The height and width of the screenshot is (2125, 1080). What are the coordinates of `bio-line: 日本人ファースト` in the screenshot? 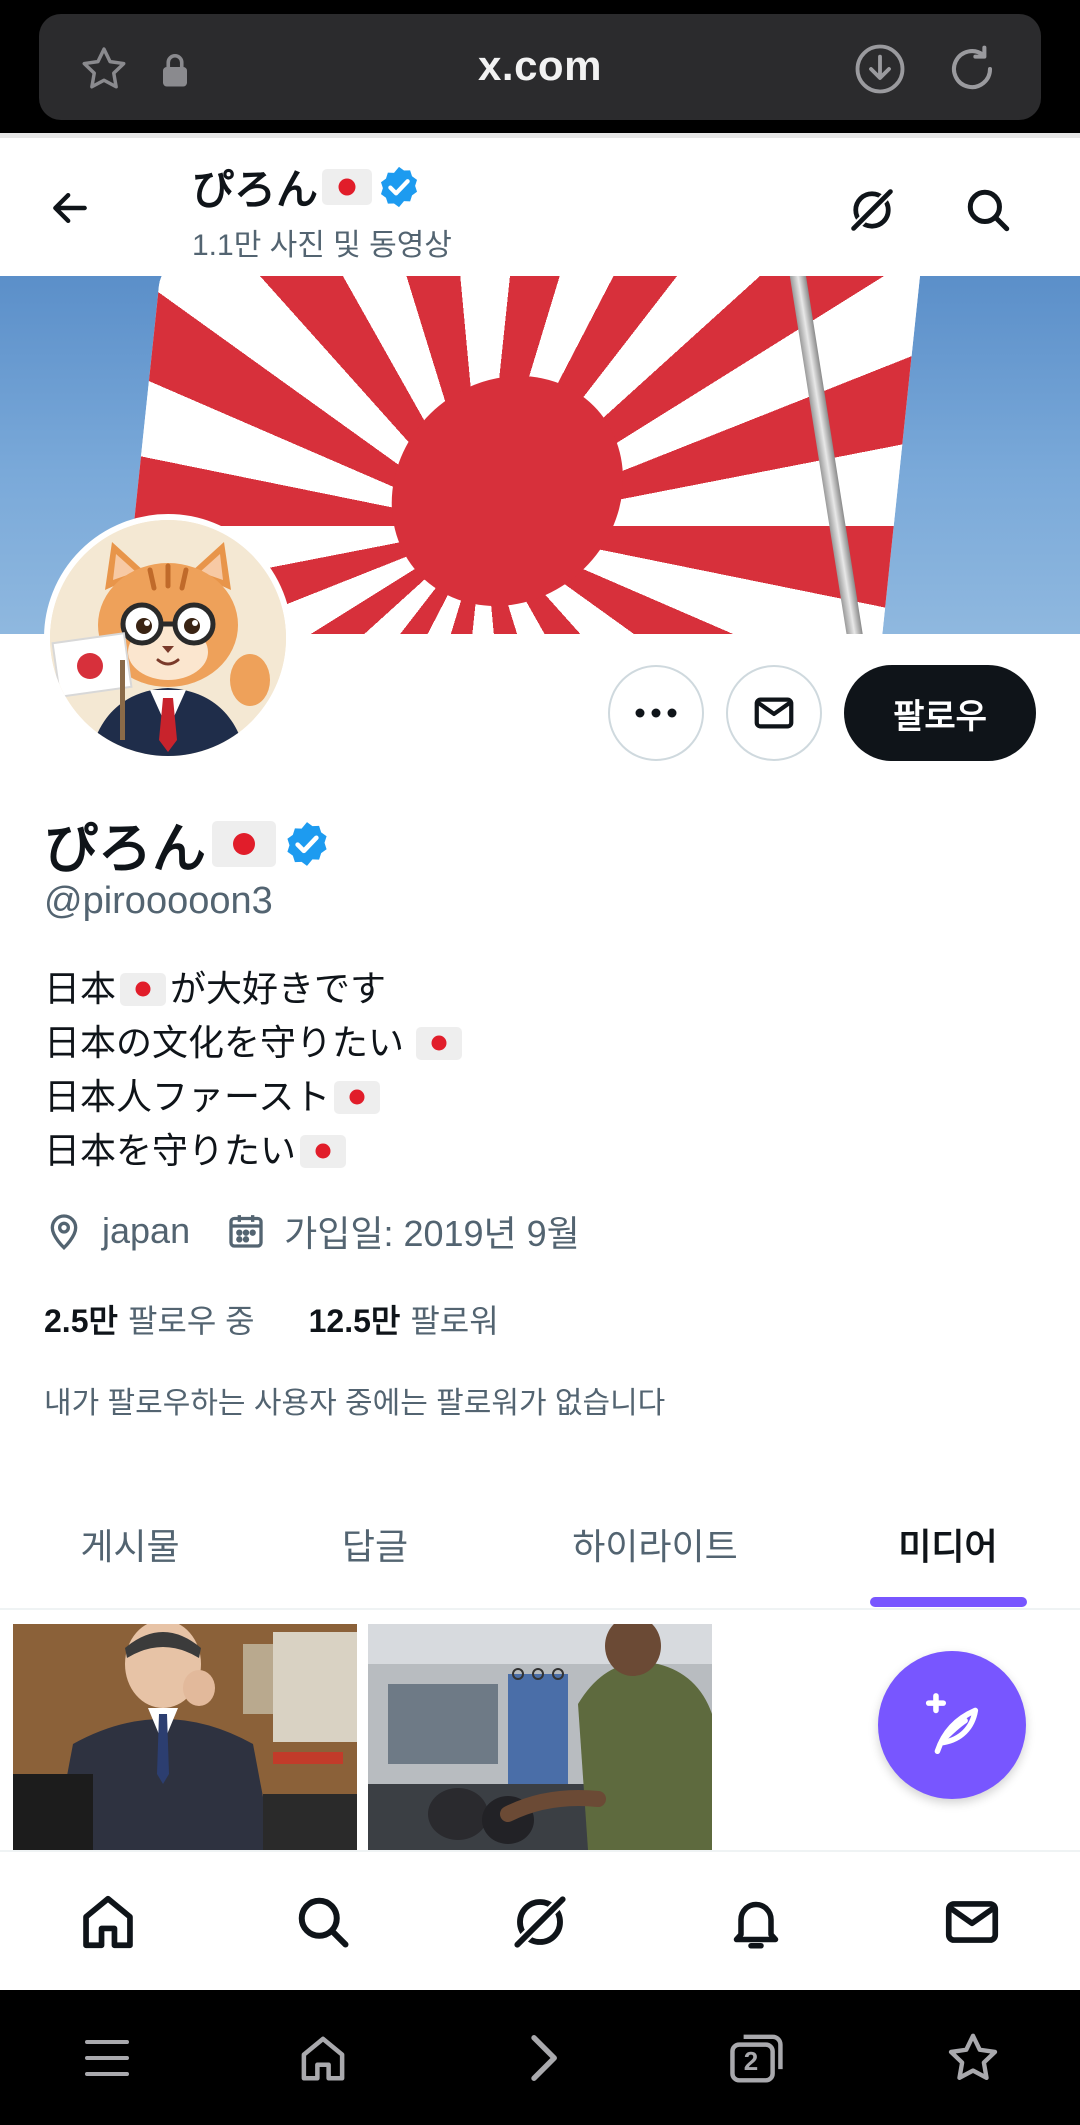 It's located at (255, 1097).